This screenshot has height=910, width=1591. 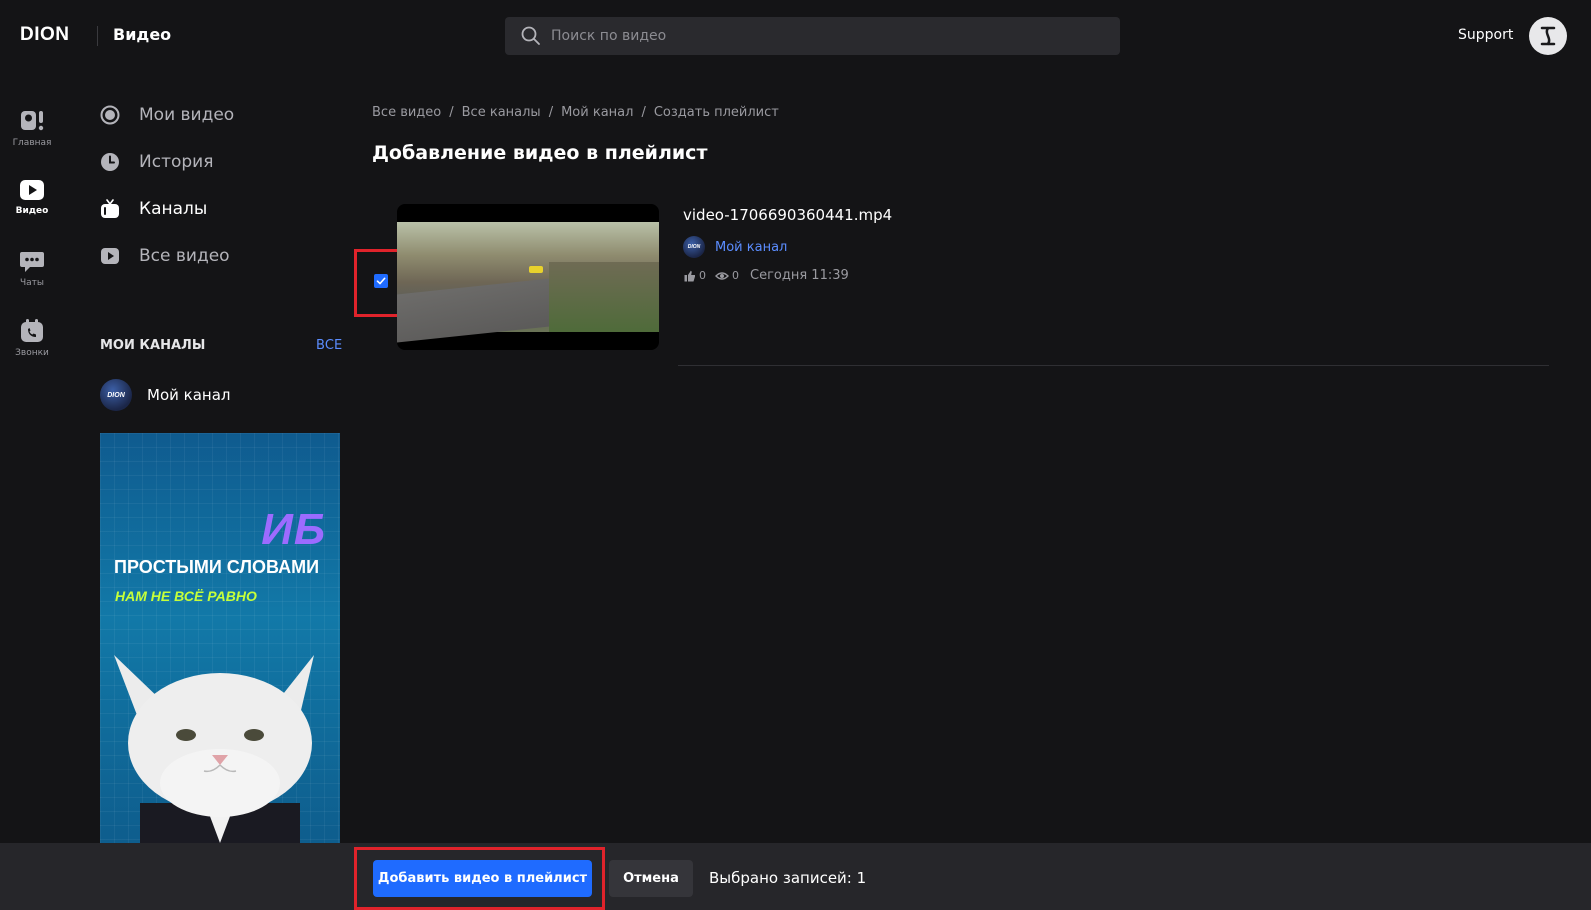 I want to click on likes-count: 0, so click(x=702, y=275).